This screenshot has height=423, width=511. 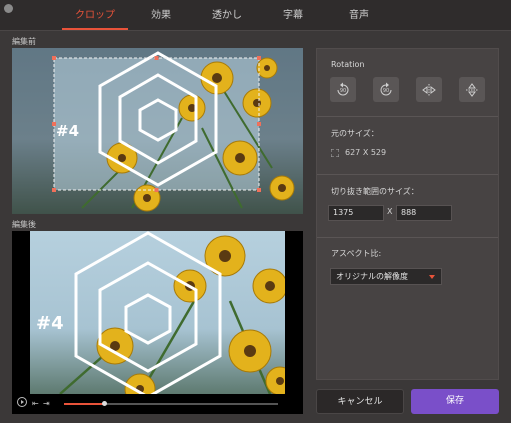 What do you see at coordinates (156, 190) in the screenshot?
I see `crop-handle-bottom` at bounding box center [156, 190].